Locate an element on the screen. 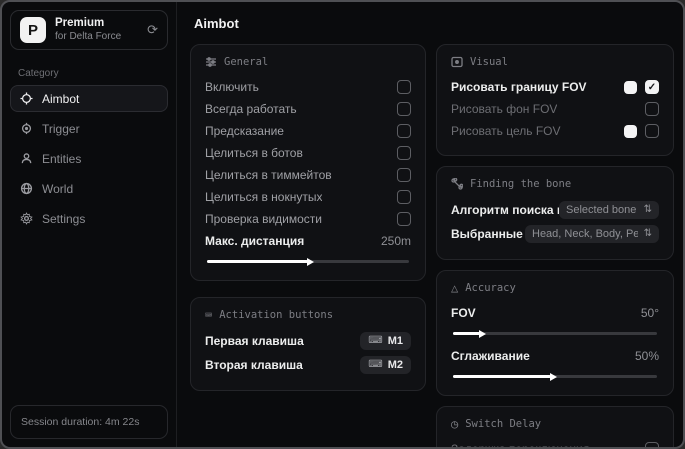  setting-label: Предсказание is located at coordinates (244, 131).